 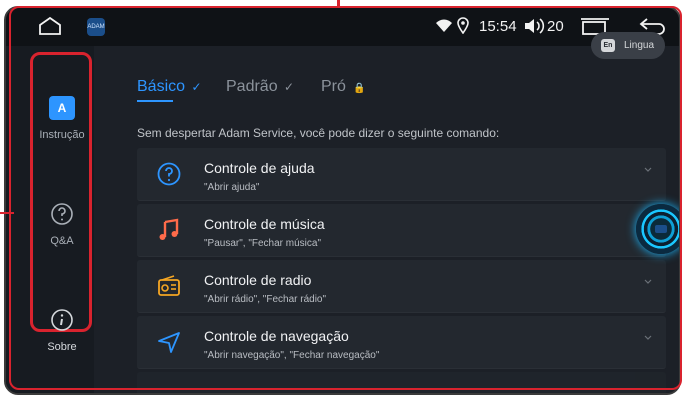 I want to click on language-label: Lingua, so click(x=639, y=45).